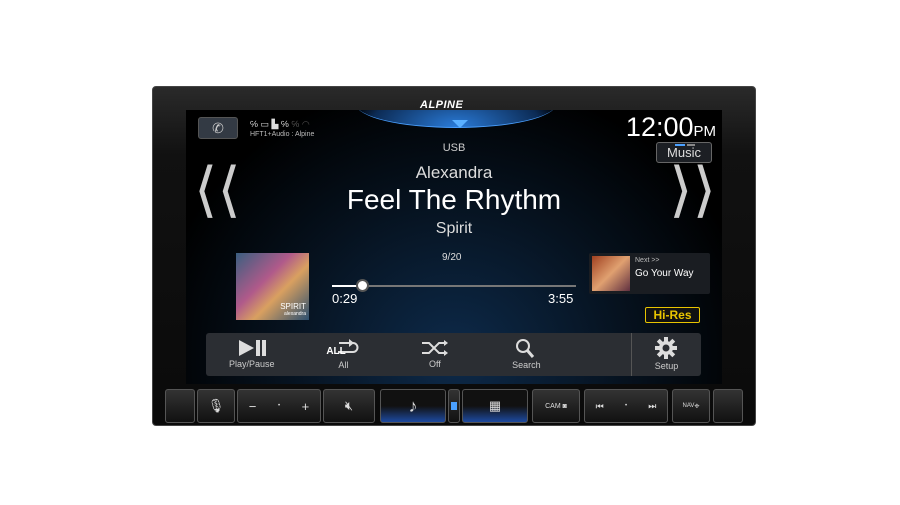  I want to click on repeat-all-icon-text: ALL, so click(336, 351).